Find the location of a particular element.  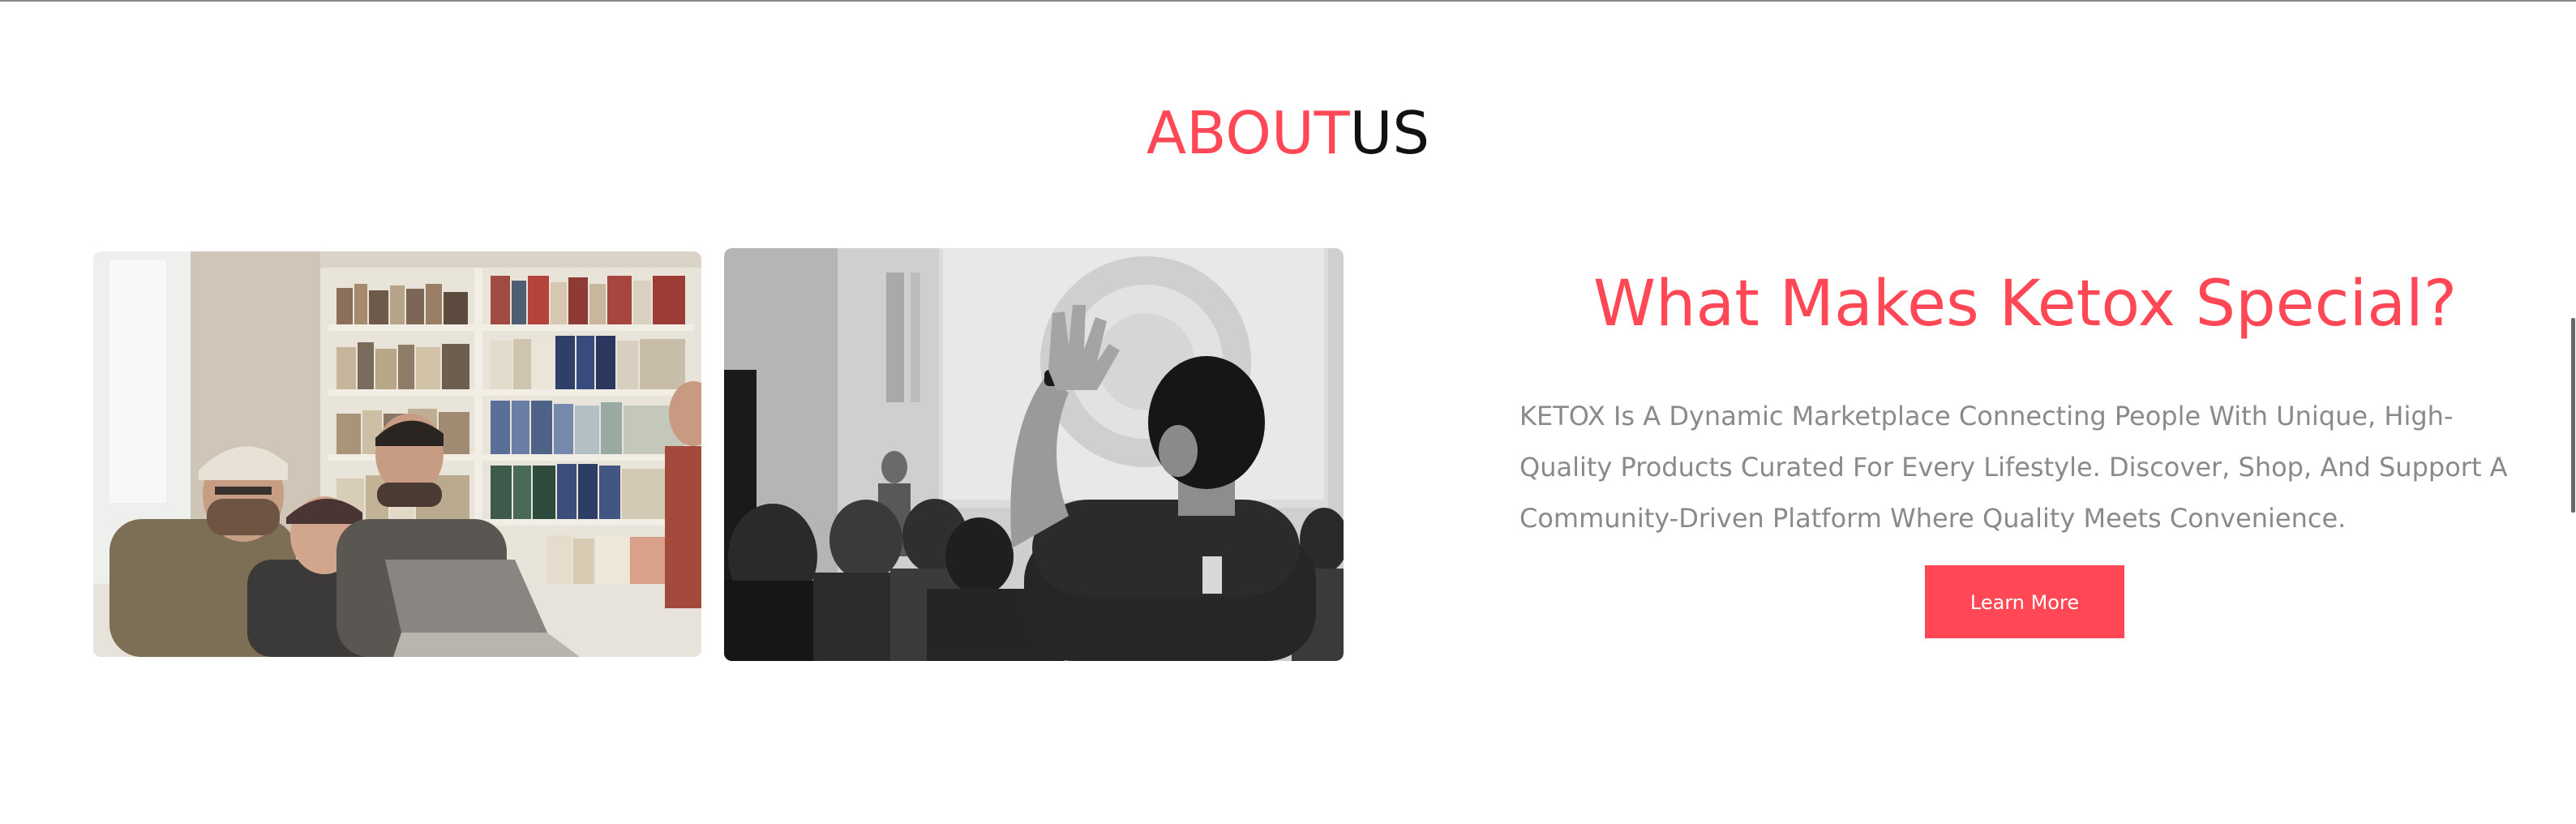

section-title: ABOUTUS is located at coordinates (1288, 133).